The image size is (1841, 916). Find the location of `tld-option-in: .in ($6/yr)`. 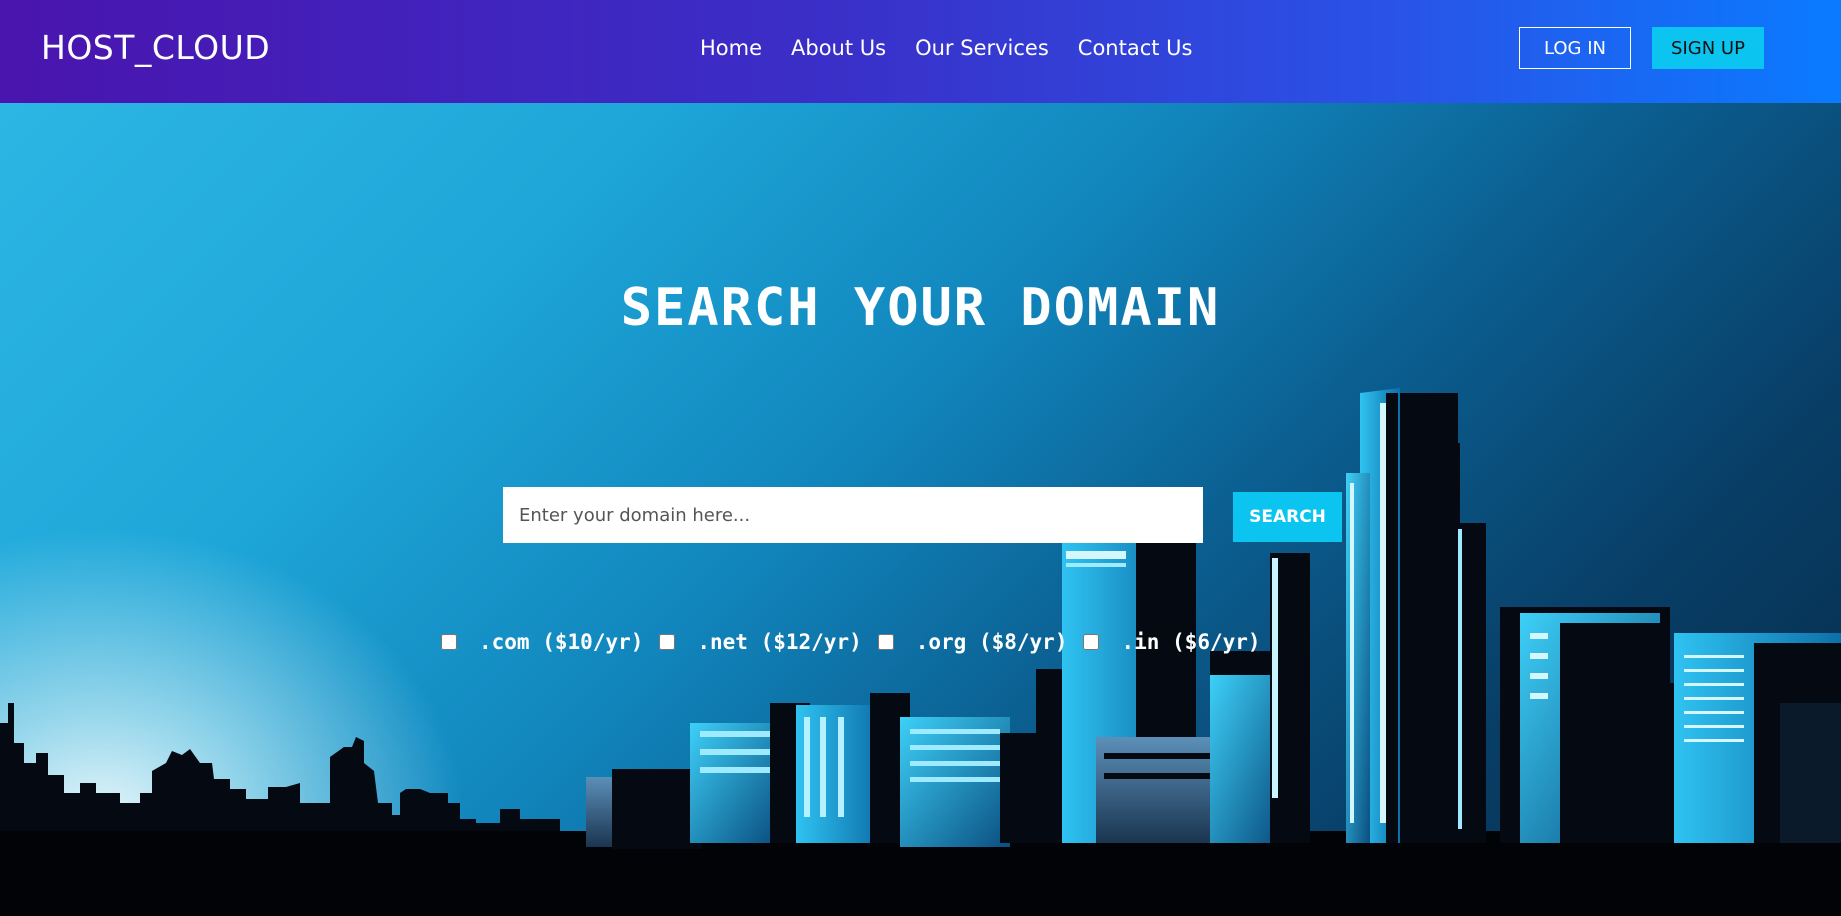

tld-option-in: .in ($6/yr) is located at coordinates (1179, 642).